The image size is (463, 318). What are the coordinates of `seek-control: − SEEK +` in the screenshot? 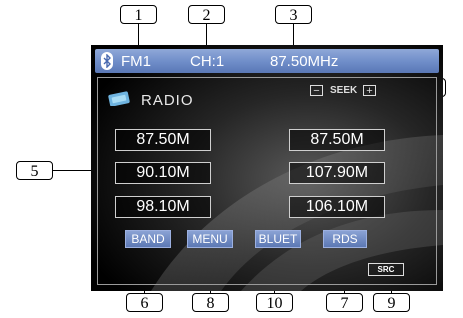 It's located at (355, 91).